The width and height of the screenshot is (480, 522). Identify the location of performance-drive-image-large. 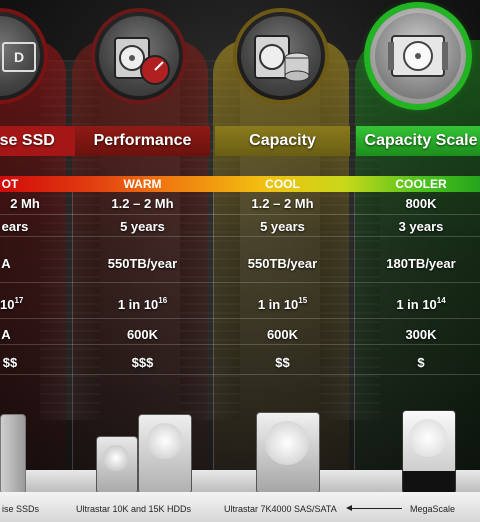
(165, 454).